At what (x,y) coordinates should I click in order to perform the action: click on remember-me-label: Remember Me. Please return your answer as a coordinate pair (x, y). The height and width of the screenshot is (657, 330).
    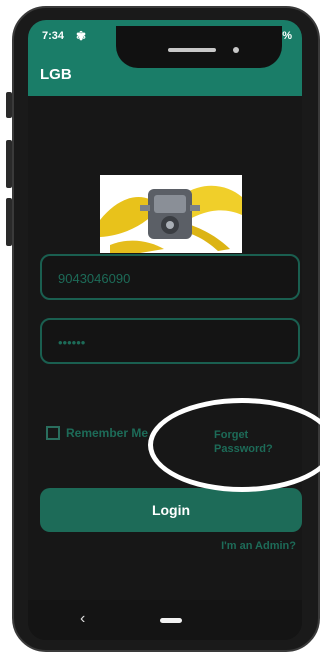
    Looking at the image, I should click on (107, 433).